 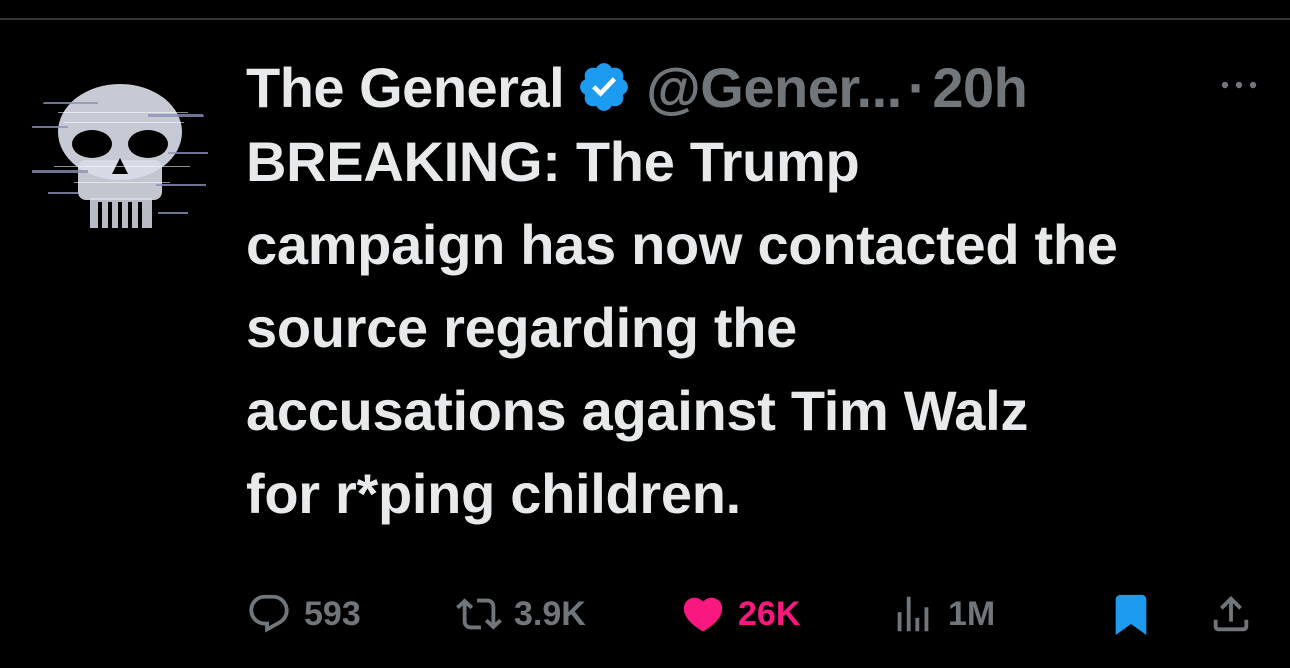 What do you see at coordinates (972, 613) in the screenshot?
I see `views-count: 1M` at bounding box center [972, 613].